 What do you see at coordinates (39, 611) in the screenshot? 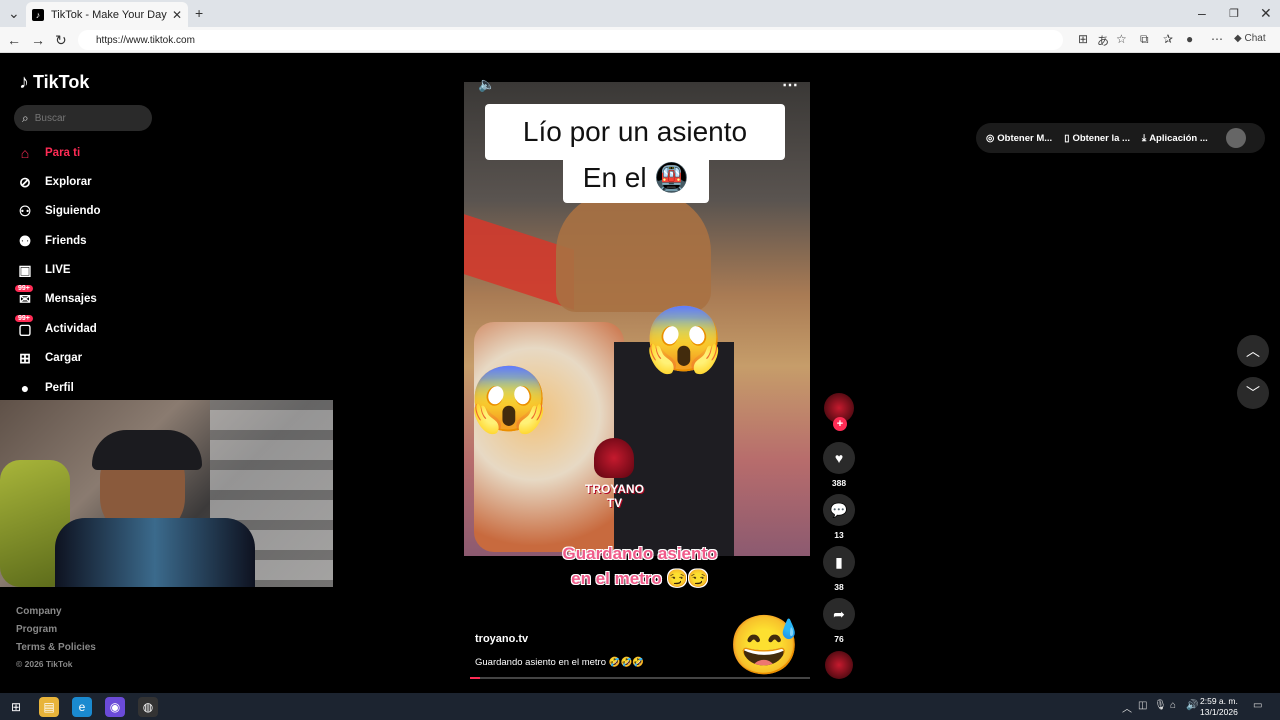
I see `footer-company-link: Company` at bounding box center [39, 611].